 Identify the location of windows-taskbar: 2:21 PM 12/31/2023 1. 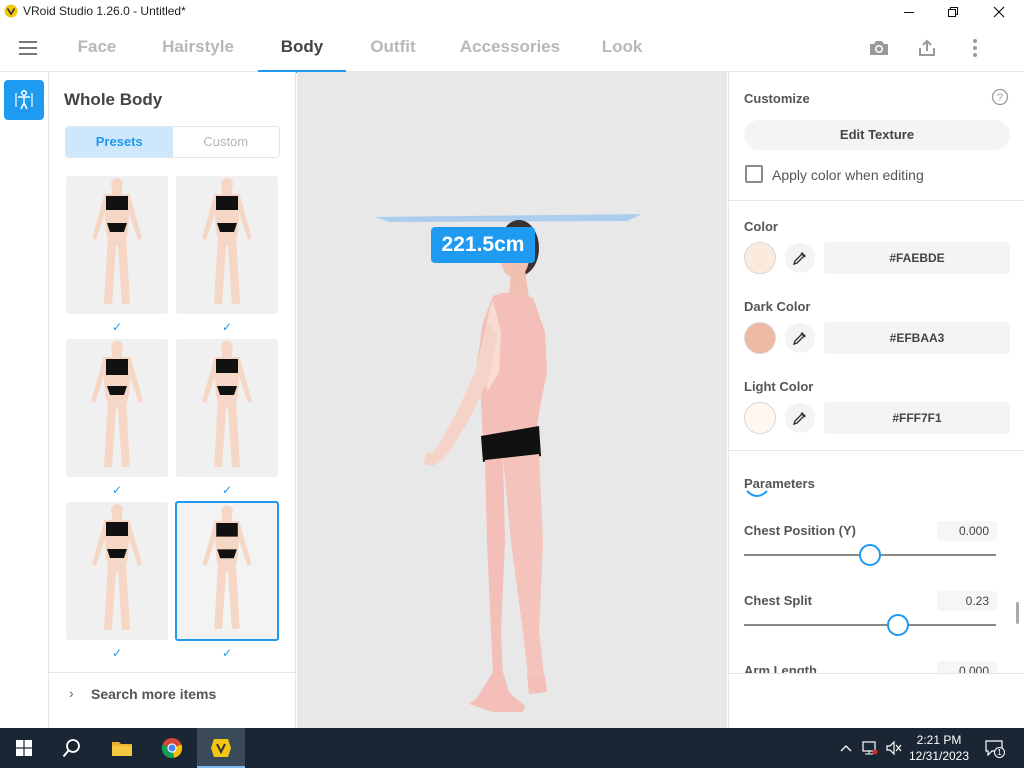
(512, 748).